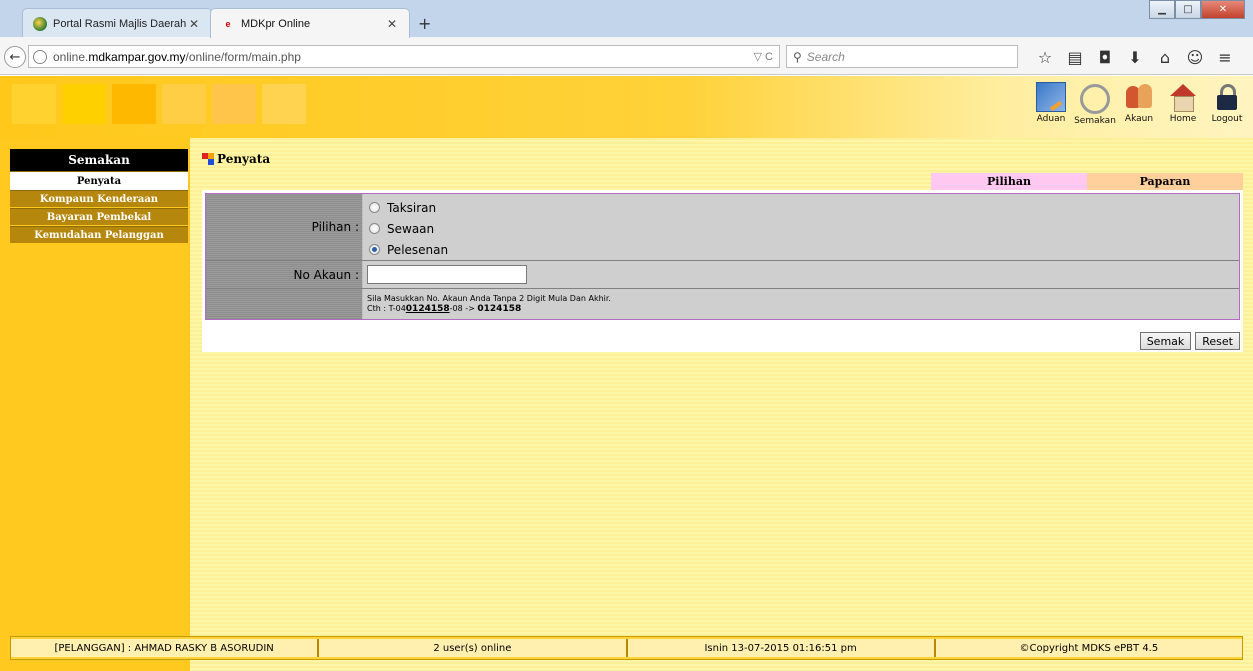 This screenshot has width=1253, height=671. What do you see at coordinates (797, 56) in the screenshot?
I see `search-icon: ⚲` at bounding box center [797, 56].